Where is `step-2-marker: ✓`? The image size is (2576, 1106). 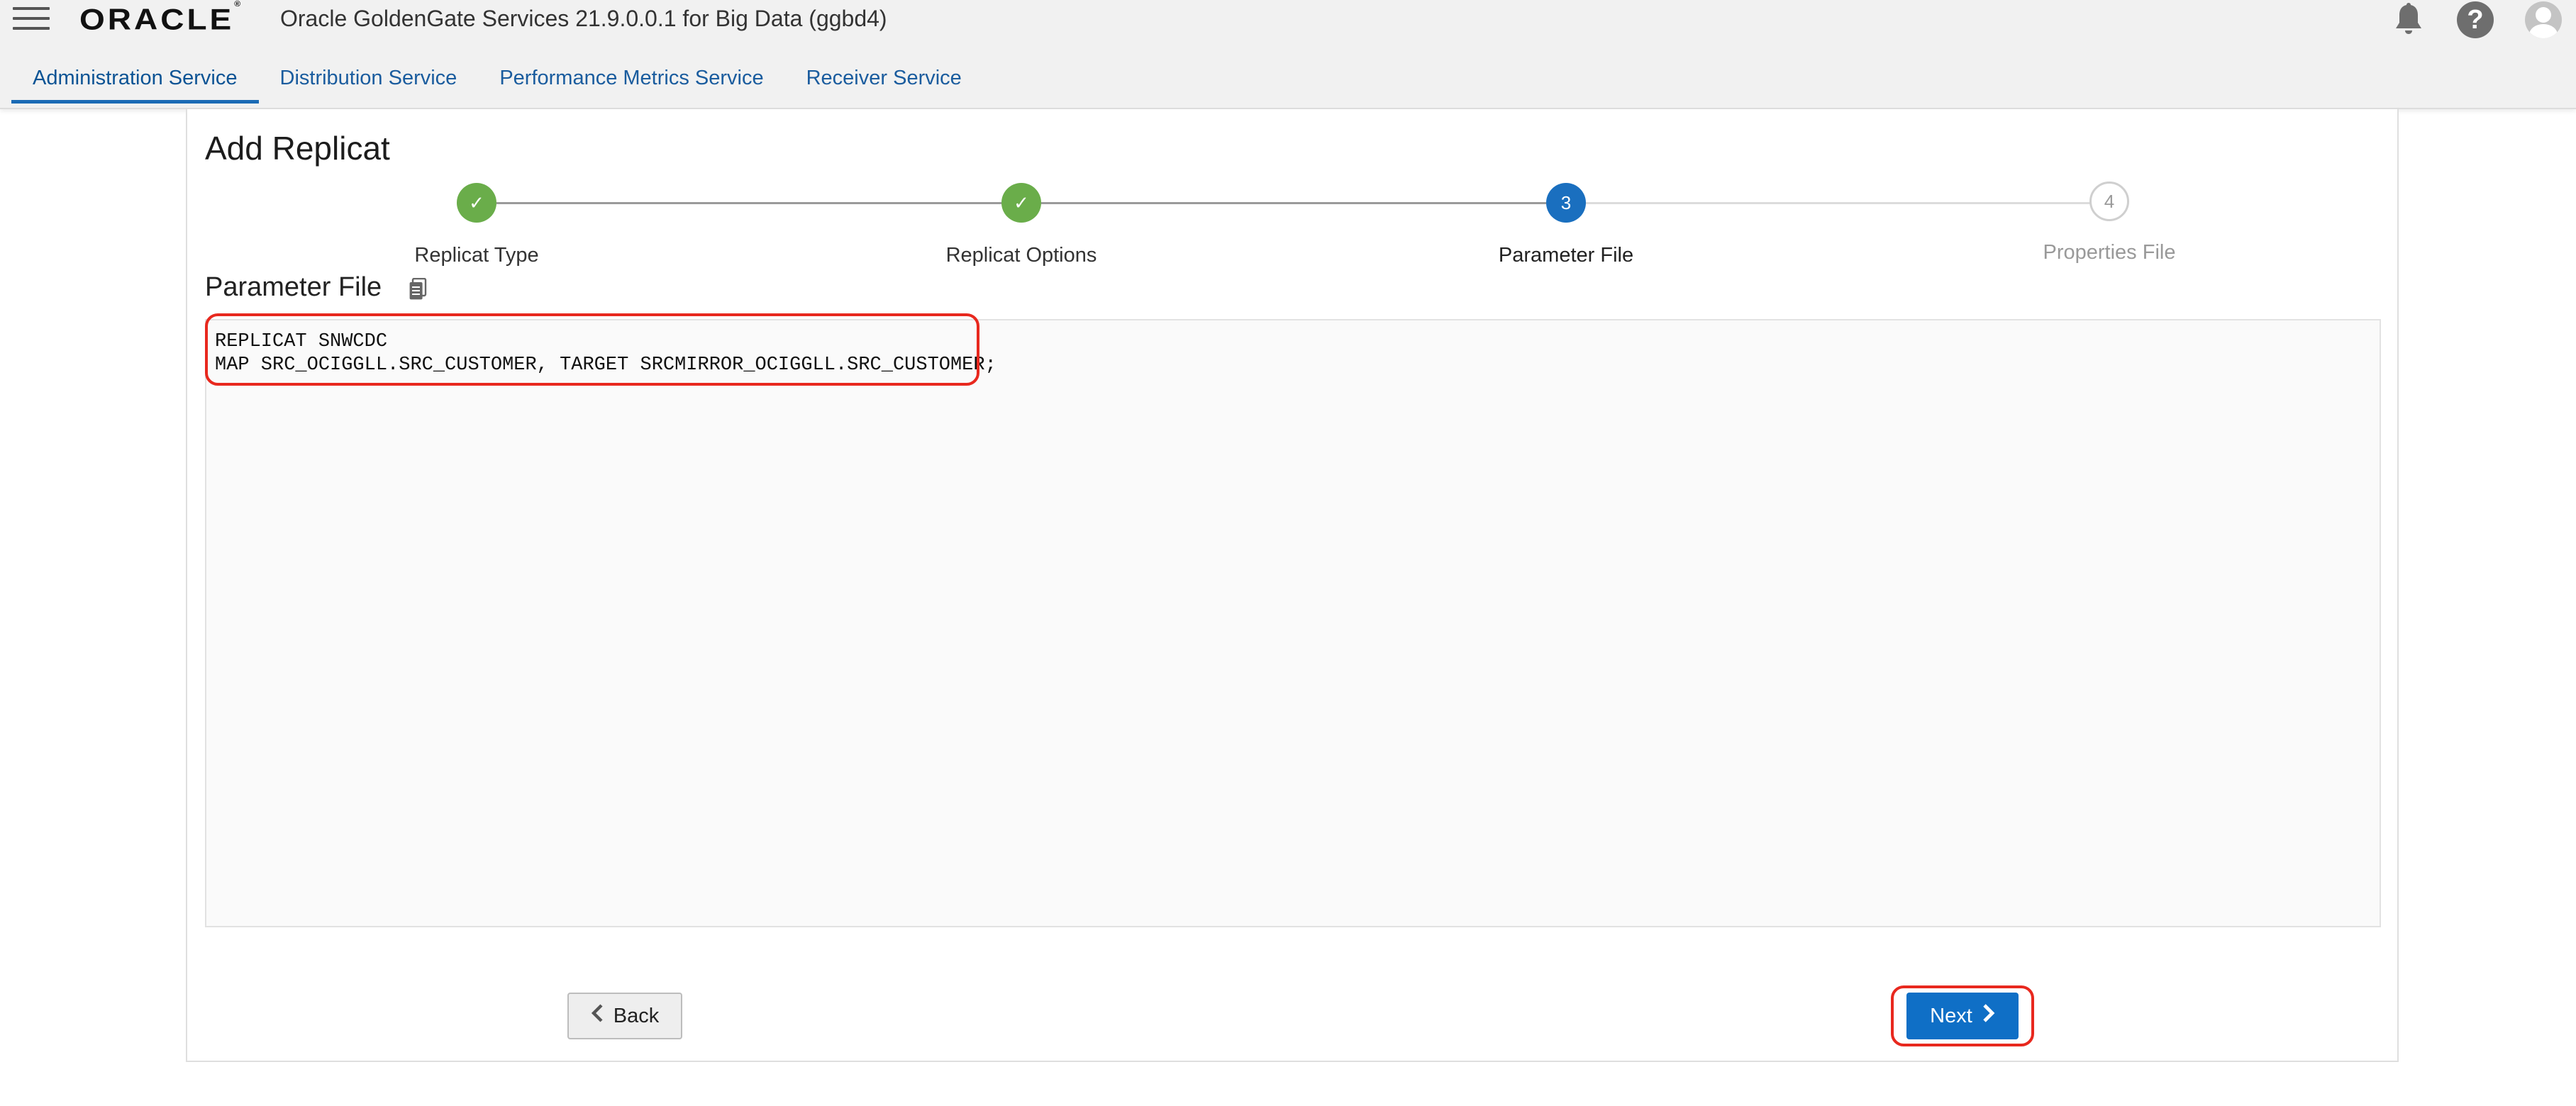
step-2-marker: ✓ is located at coordinates (1021, 203).